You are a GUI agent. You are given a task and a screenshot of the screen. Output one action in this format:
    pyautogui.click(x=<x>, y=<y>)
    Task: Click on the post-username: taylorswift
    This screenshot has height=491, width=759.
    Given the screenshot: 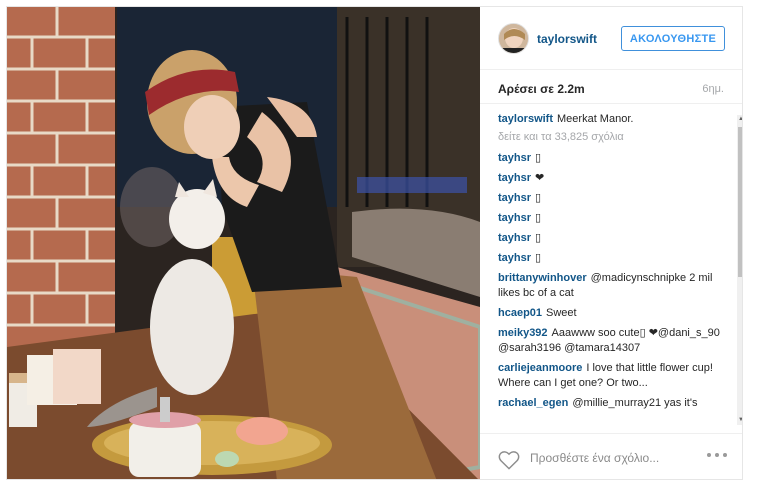 What is the action you would take?
    pyautogui.click(x=567, y=39)
    